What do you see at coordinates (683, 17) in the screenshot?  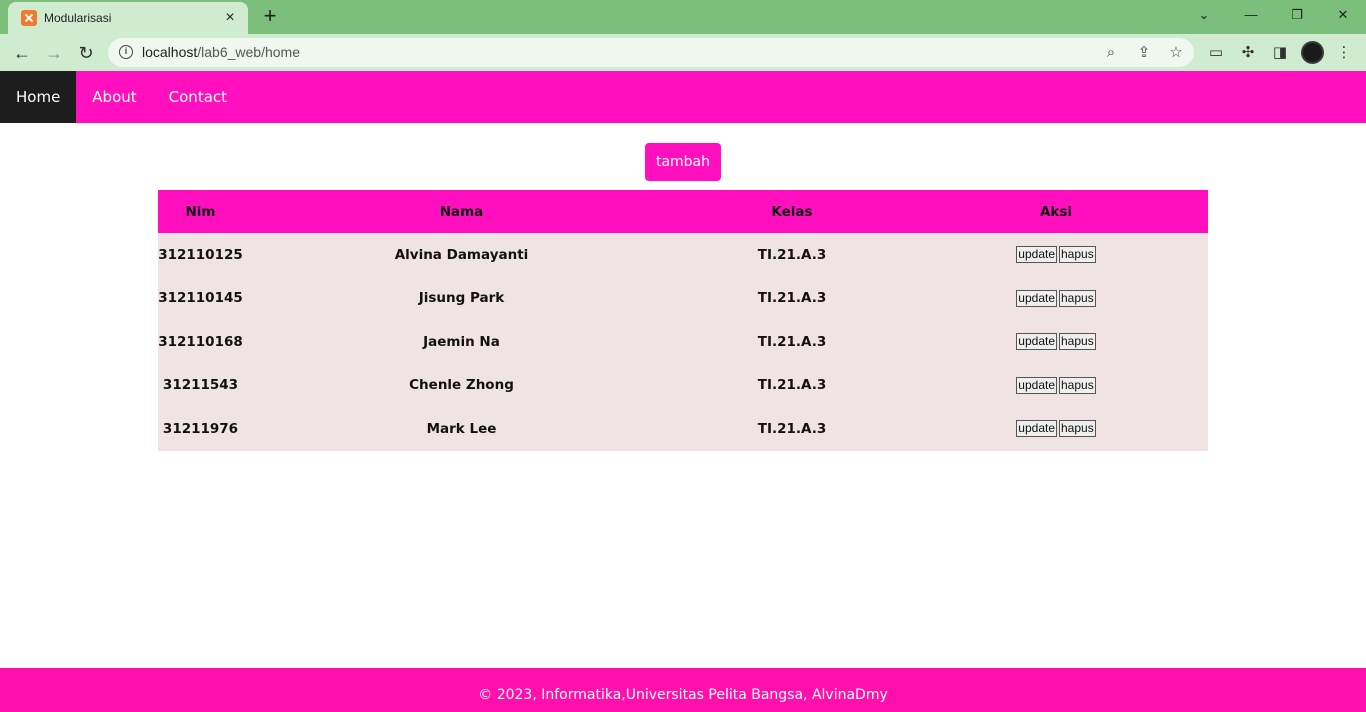 I see `browser-tab-strip: Modularisasi × + ⌄ — ❐ ✕` at bounding box center [683, 17].